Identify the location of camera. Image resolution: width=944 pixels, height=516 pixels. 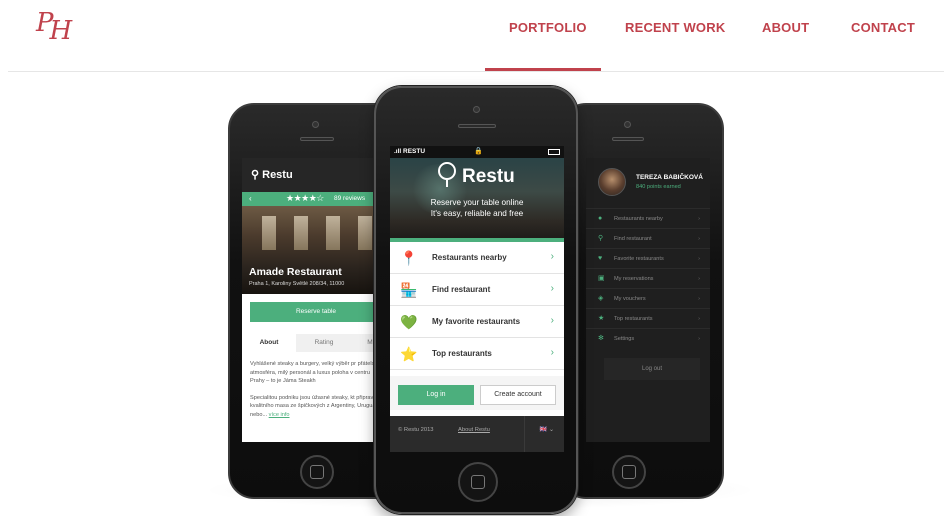
(476, 109).